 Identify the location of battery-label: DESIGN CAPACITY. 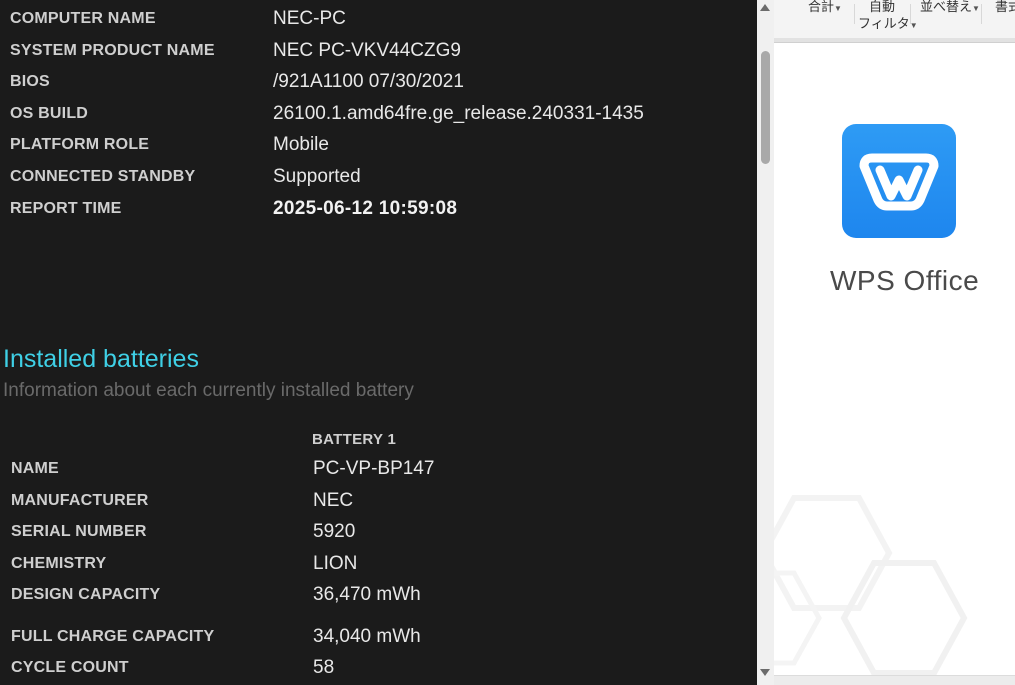
(86, 594).